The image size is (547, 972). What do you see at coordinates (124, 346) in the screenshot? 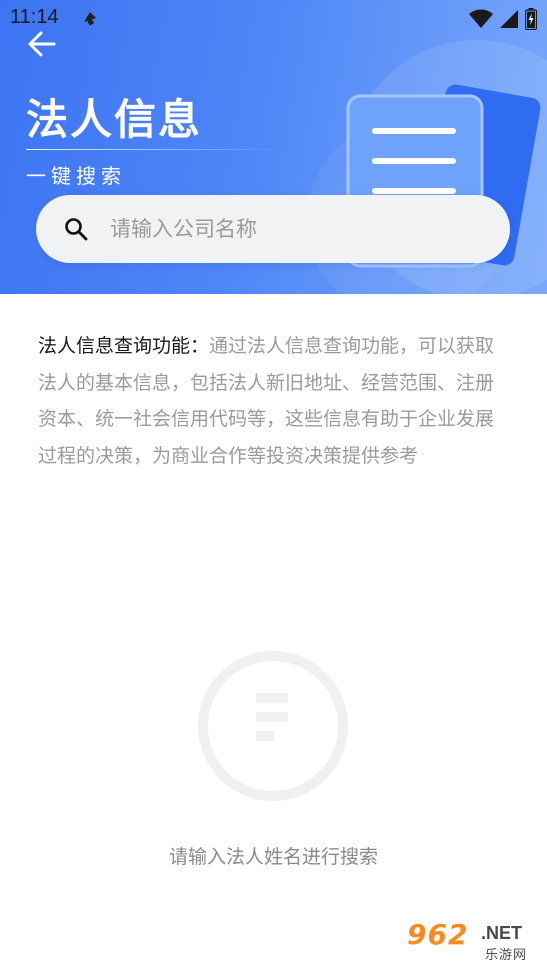
I see `description-label: 法人信息查询功能：` at bounding box center [124, 346].